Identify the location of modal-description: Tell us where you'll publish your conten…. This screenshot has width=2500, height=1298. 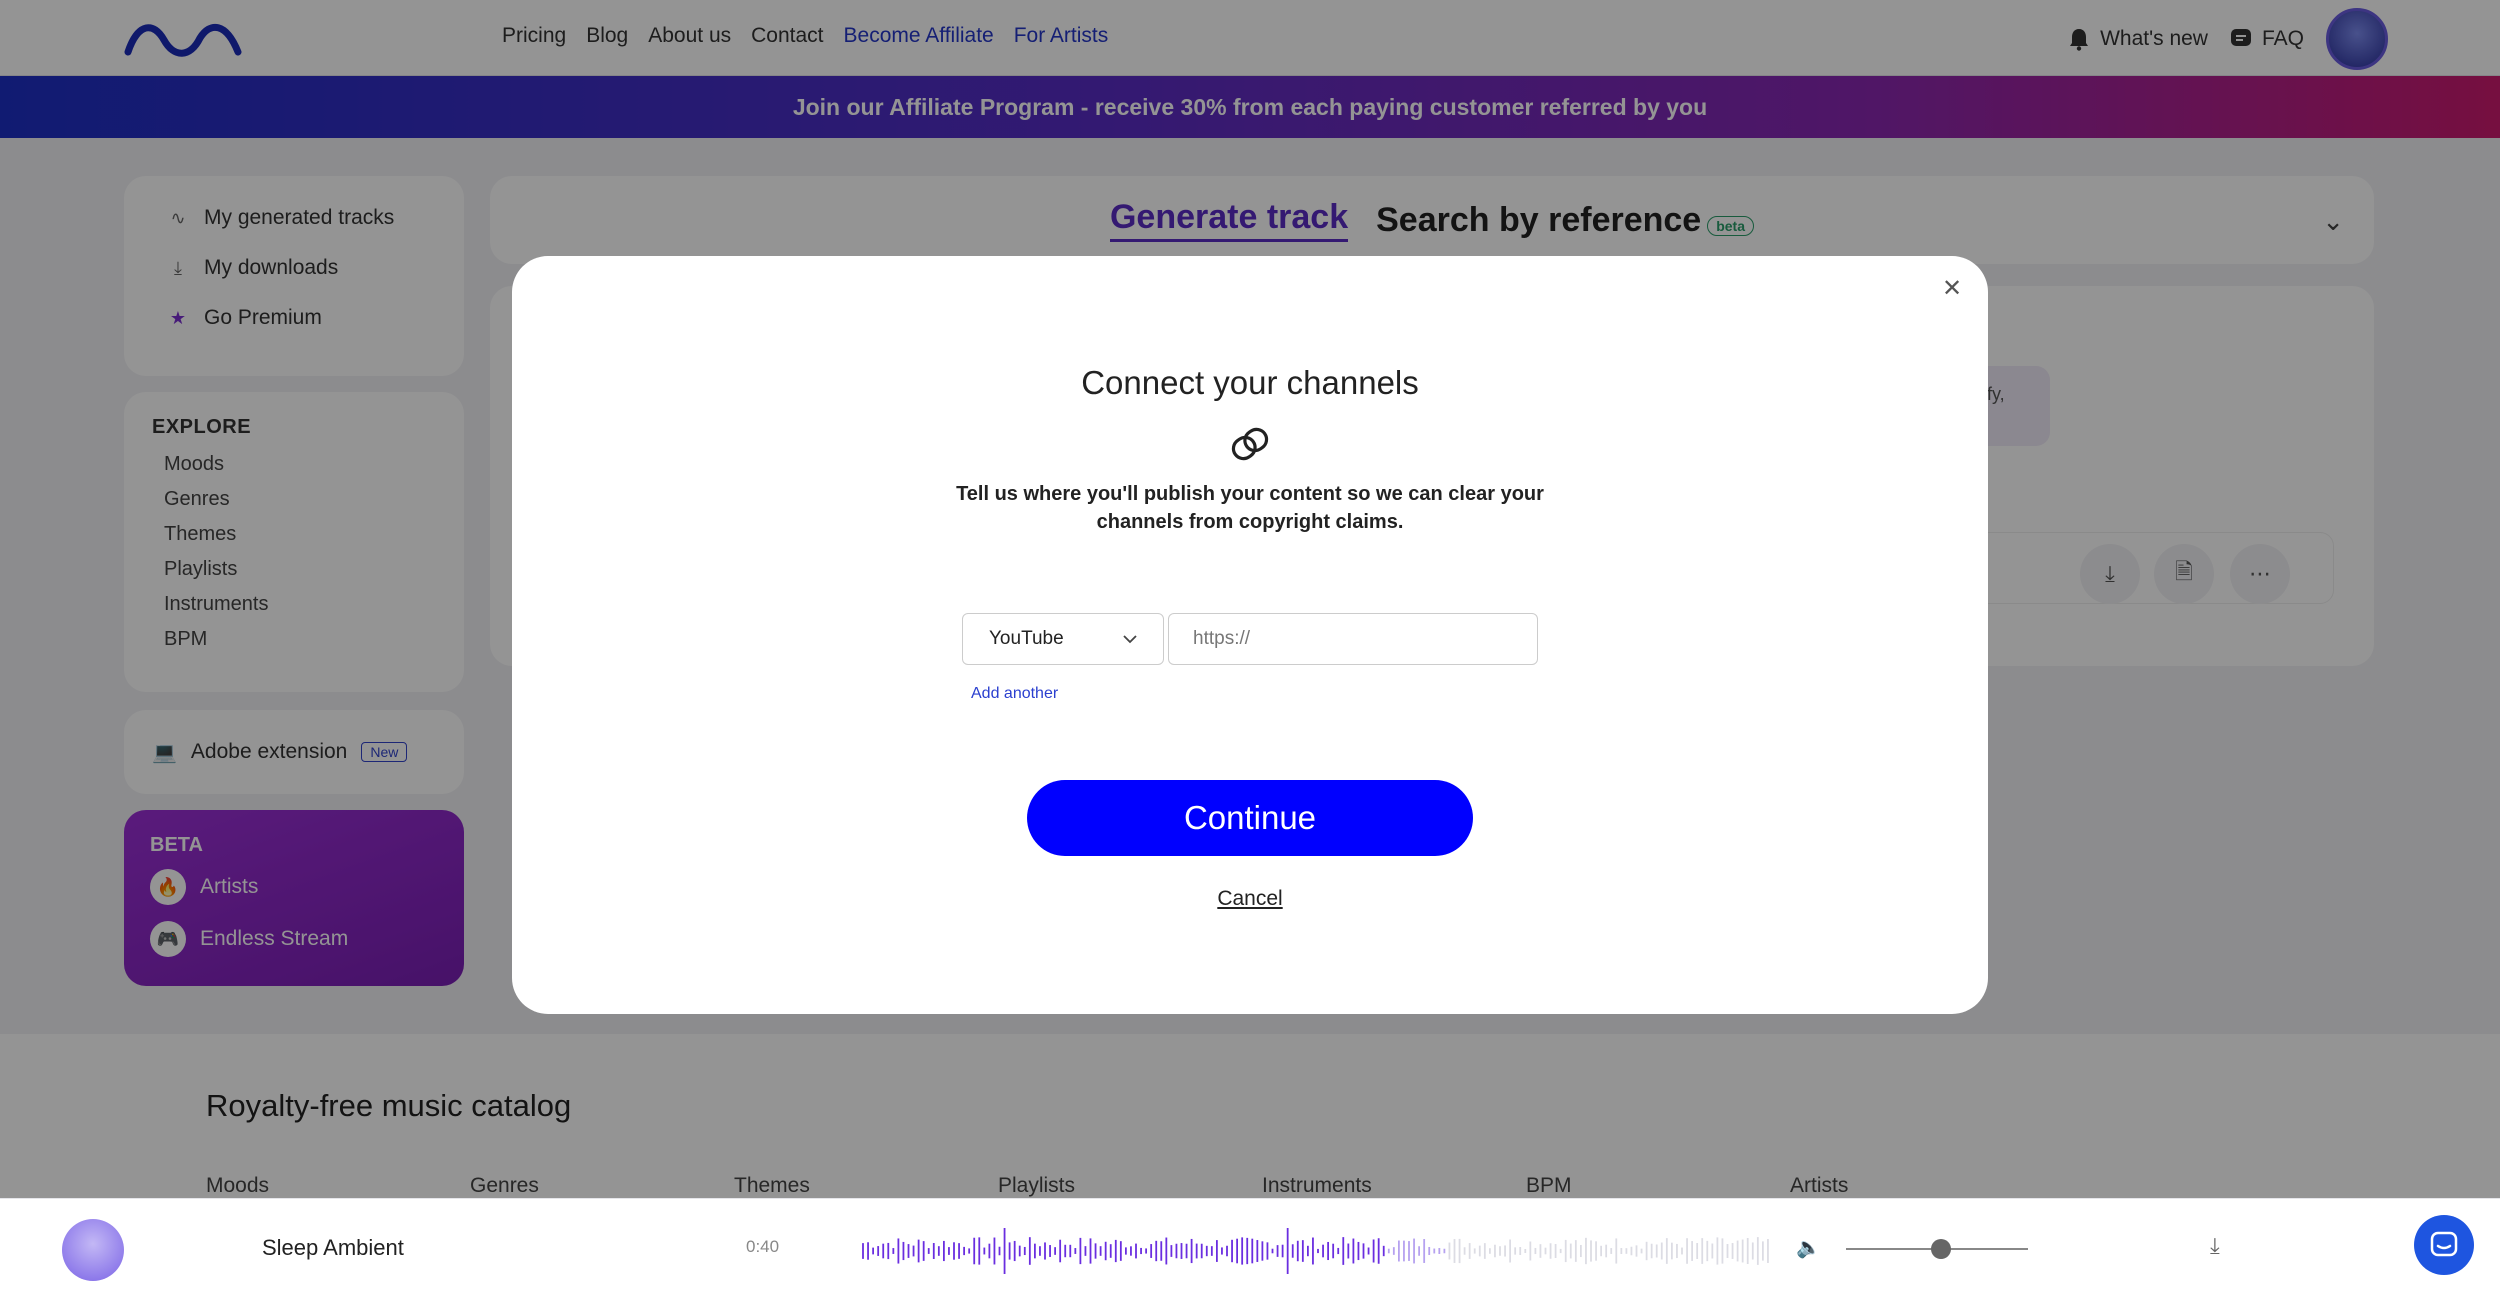
(1250, 508).